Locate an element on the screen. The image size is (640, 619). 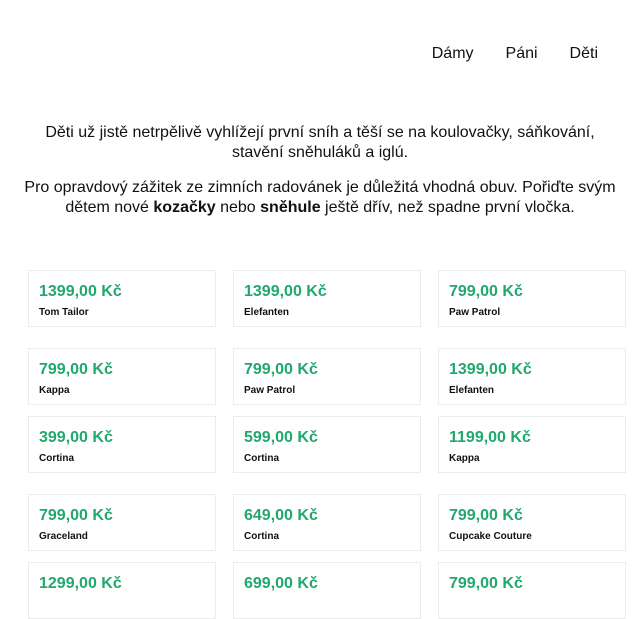
top-nav: Dámy Páni Děti is located at coordinates (499, 54).